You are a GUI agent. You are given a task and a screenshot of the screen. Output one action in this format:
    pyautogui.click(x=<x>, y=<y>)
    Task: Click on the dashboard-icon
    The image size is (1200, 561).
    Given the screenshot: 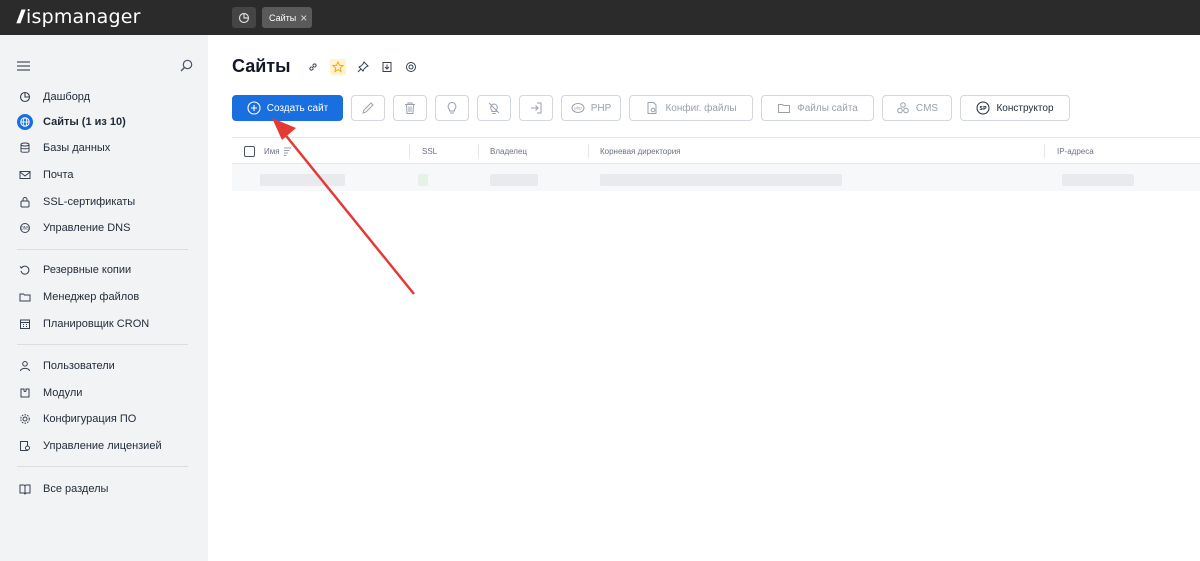 What is the action you would take?
    pyautogui.click(x=244, y=17)
    